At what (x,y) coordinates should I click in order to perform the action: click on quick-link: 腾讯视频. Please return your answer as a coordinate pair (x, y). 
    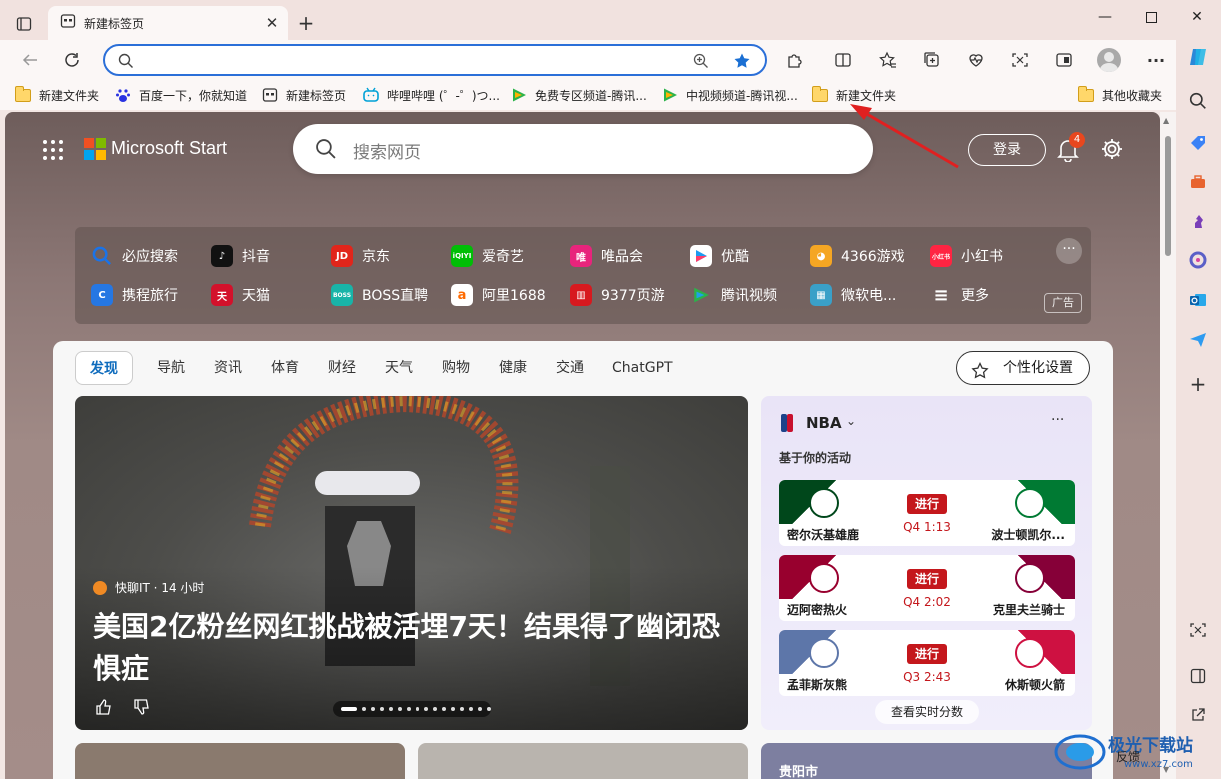
    Looking at the image, I should click on (733, 295).